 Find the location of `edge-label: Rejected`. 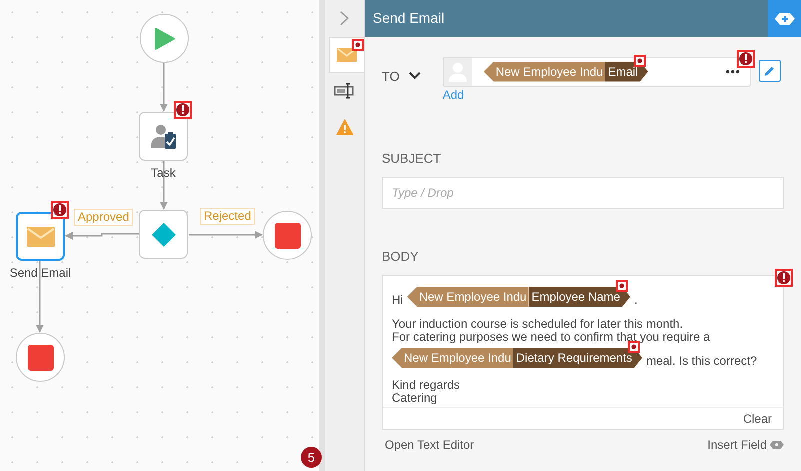

edge-label: Rejected is located at coordinates (228, 216).